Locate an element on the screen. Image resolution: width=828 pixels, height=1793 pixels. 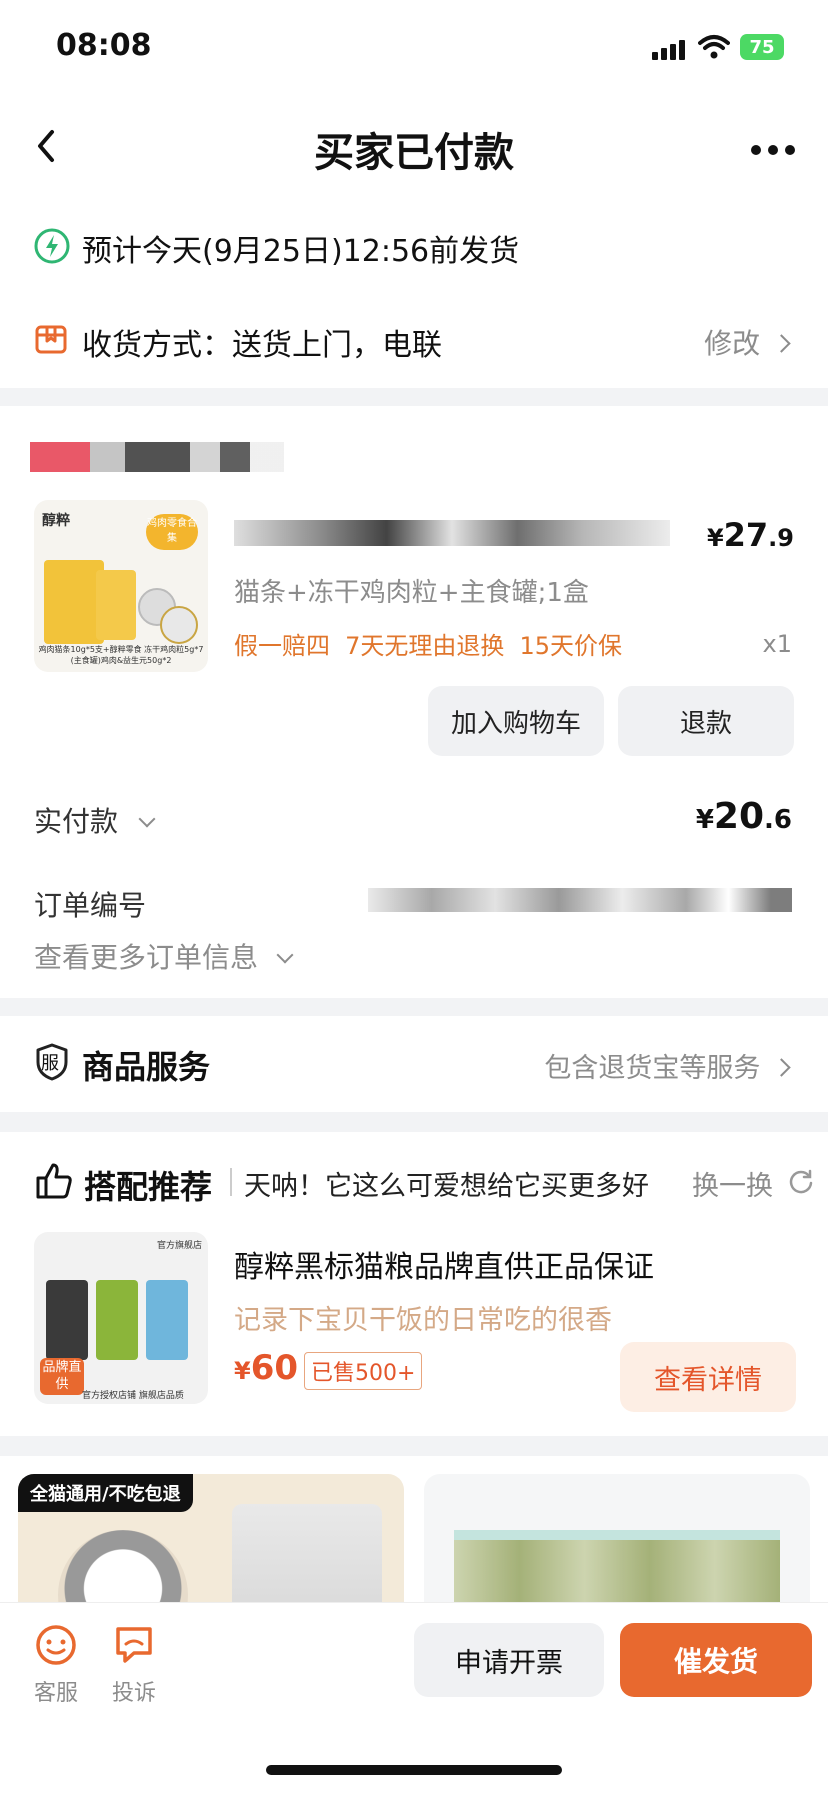
customer-service-button: 客服 is located at coordinates (56, 1664).